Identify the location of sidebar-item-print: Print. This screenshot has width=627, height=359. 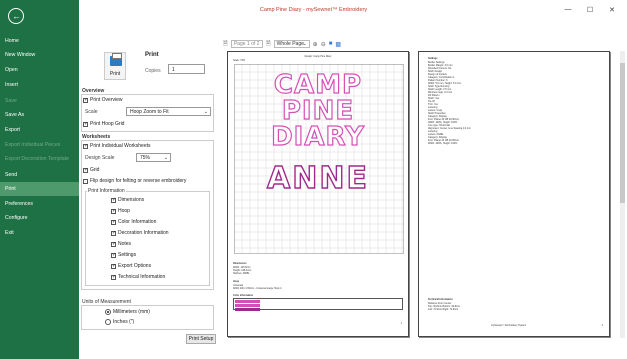
(39, 189).